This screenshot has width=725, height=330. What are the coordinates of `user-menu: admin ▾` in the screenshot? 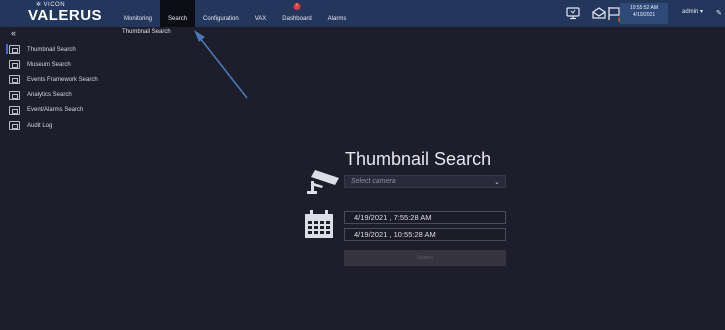 It's located at (692, 11).